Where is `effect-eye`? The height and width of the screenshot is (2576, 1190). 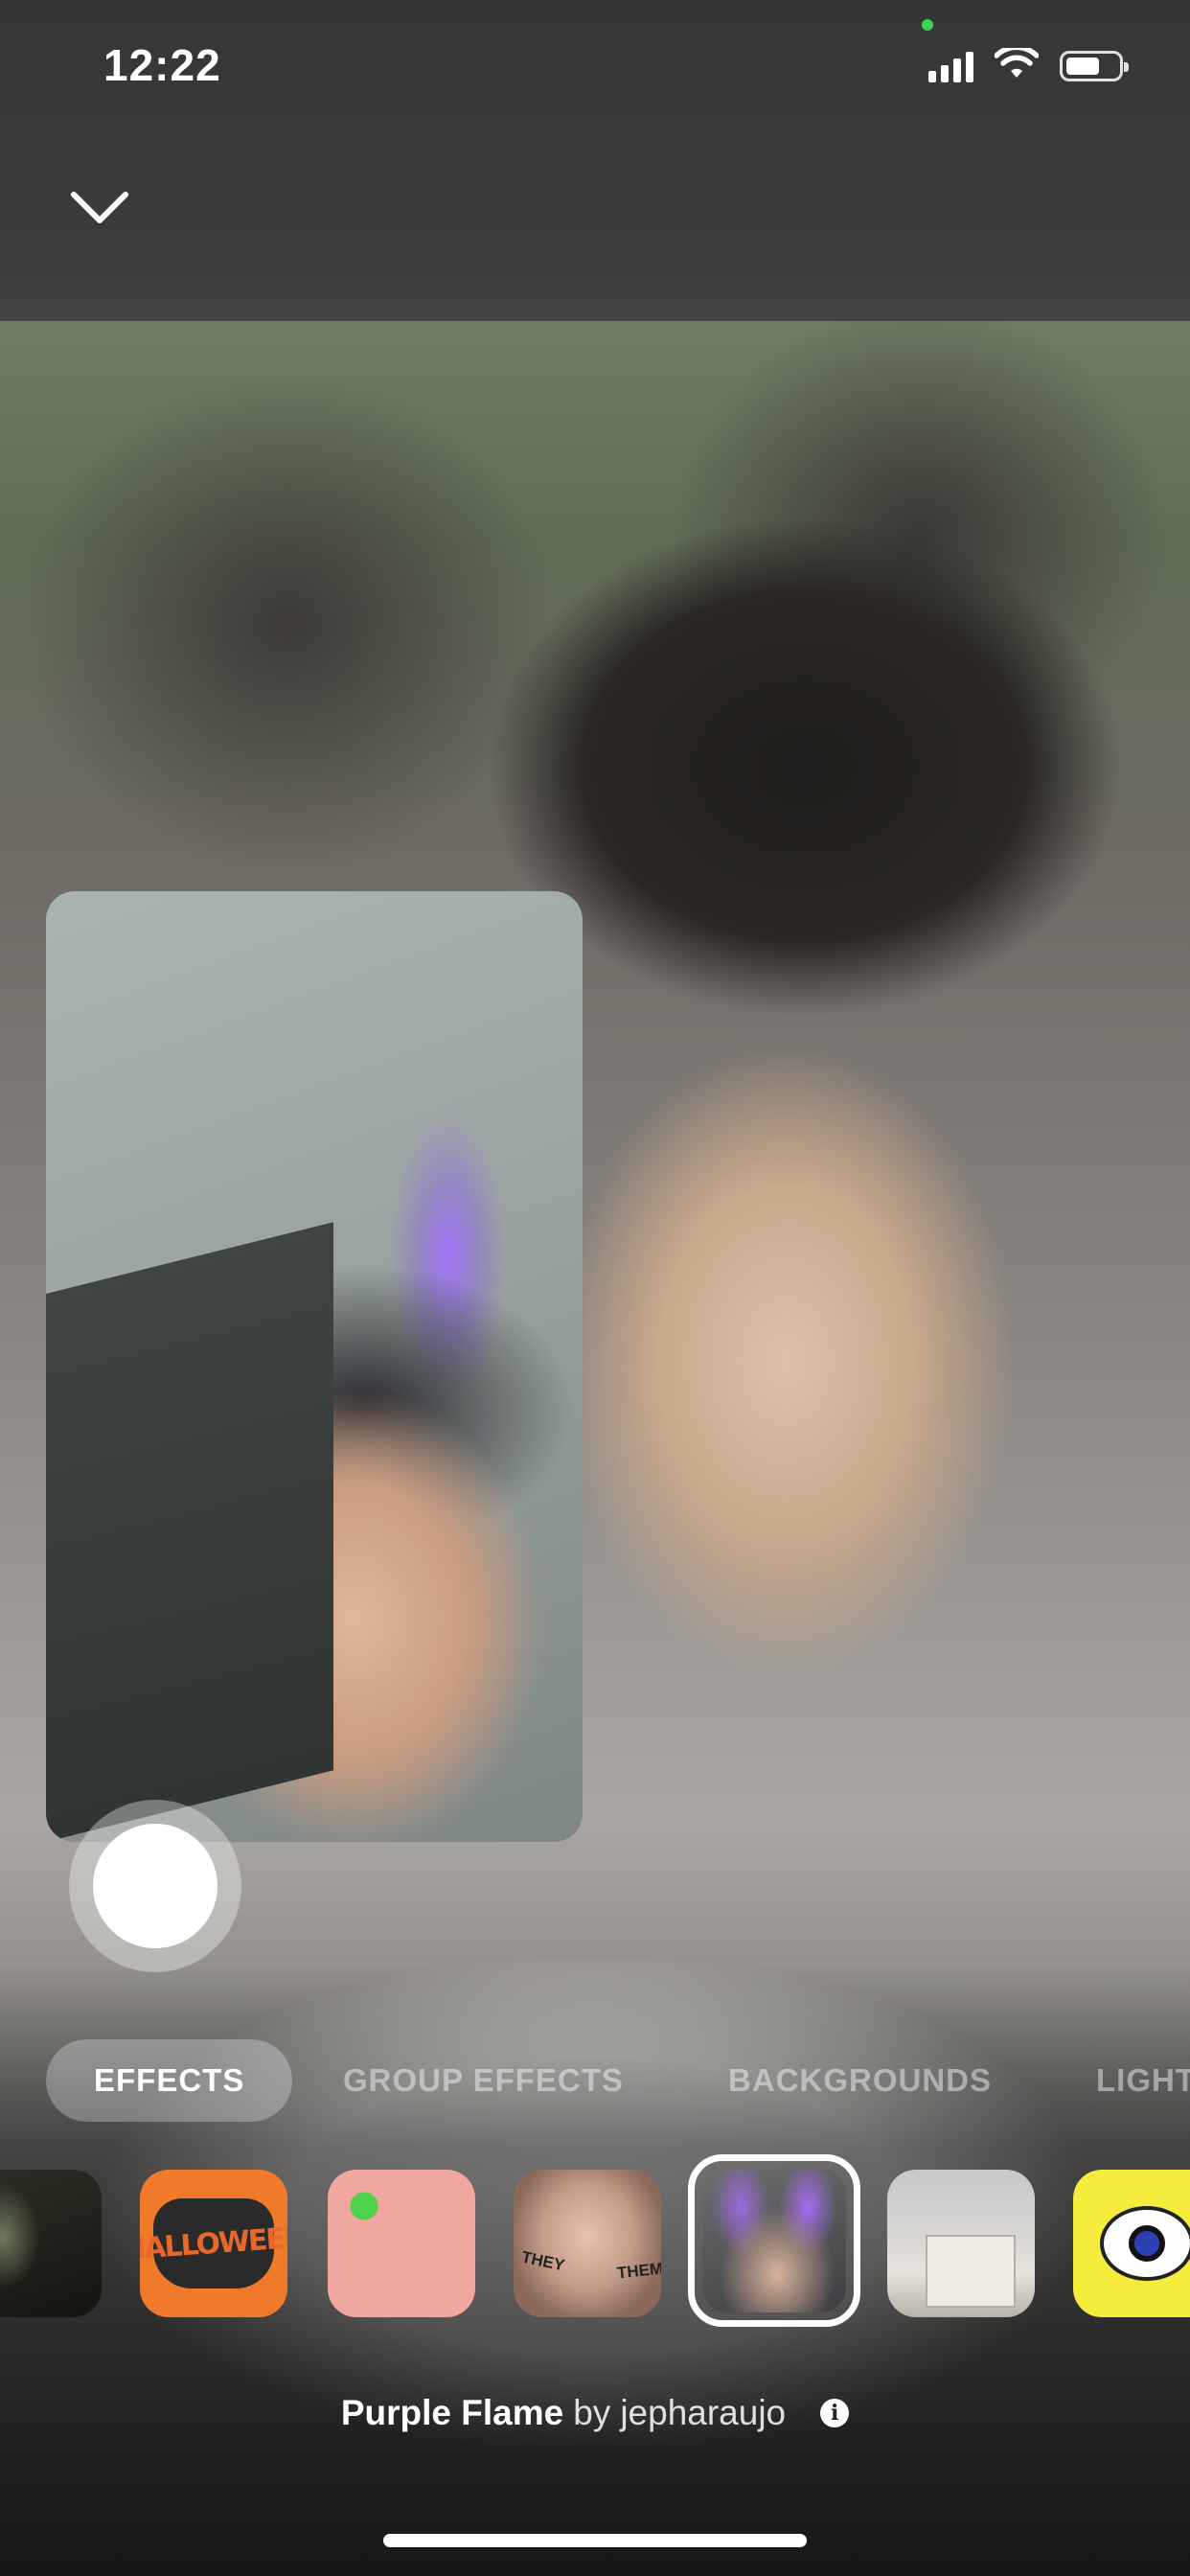
effect-eye is located at coordinates (1132, 2243).